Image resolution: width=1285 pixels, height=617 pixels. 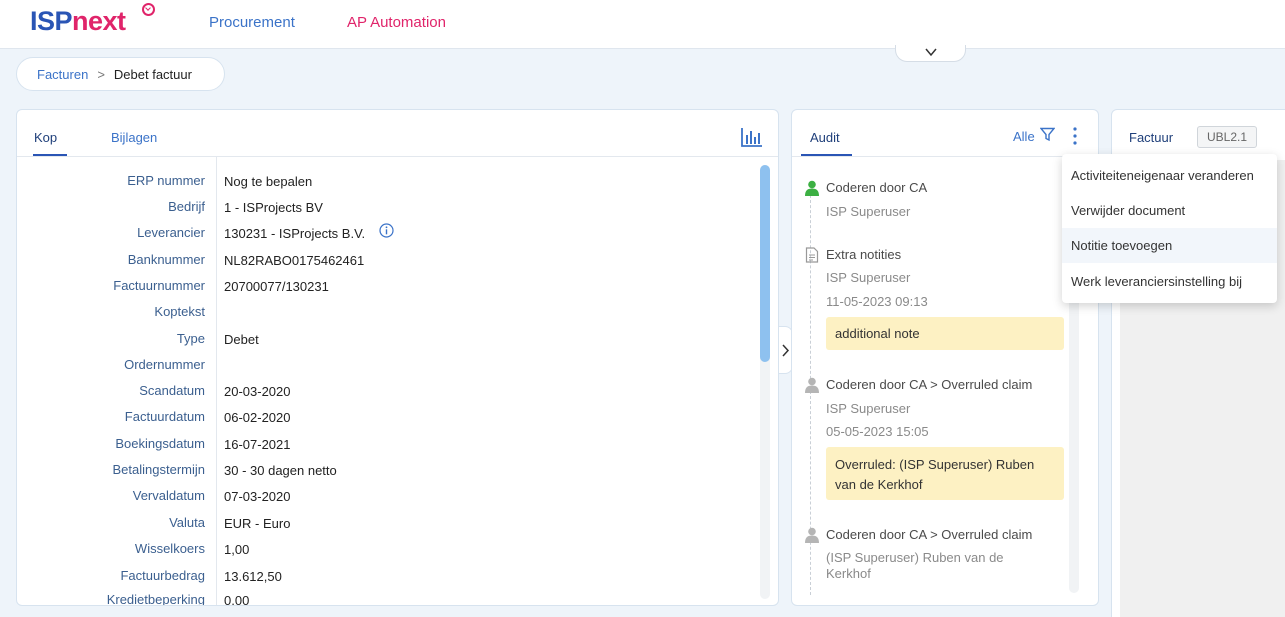 I want to click on breadcrumb-facturen: Facturen, so click(x=62, y=74).